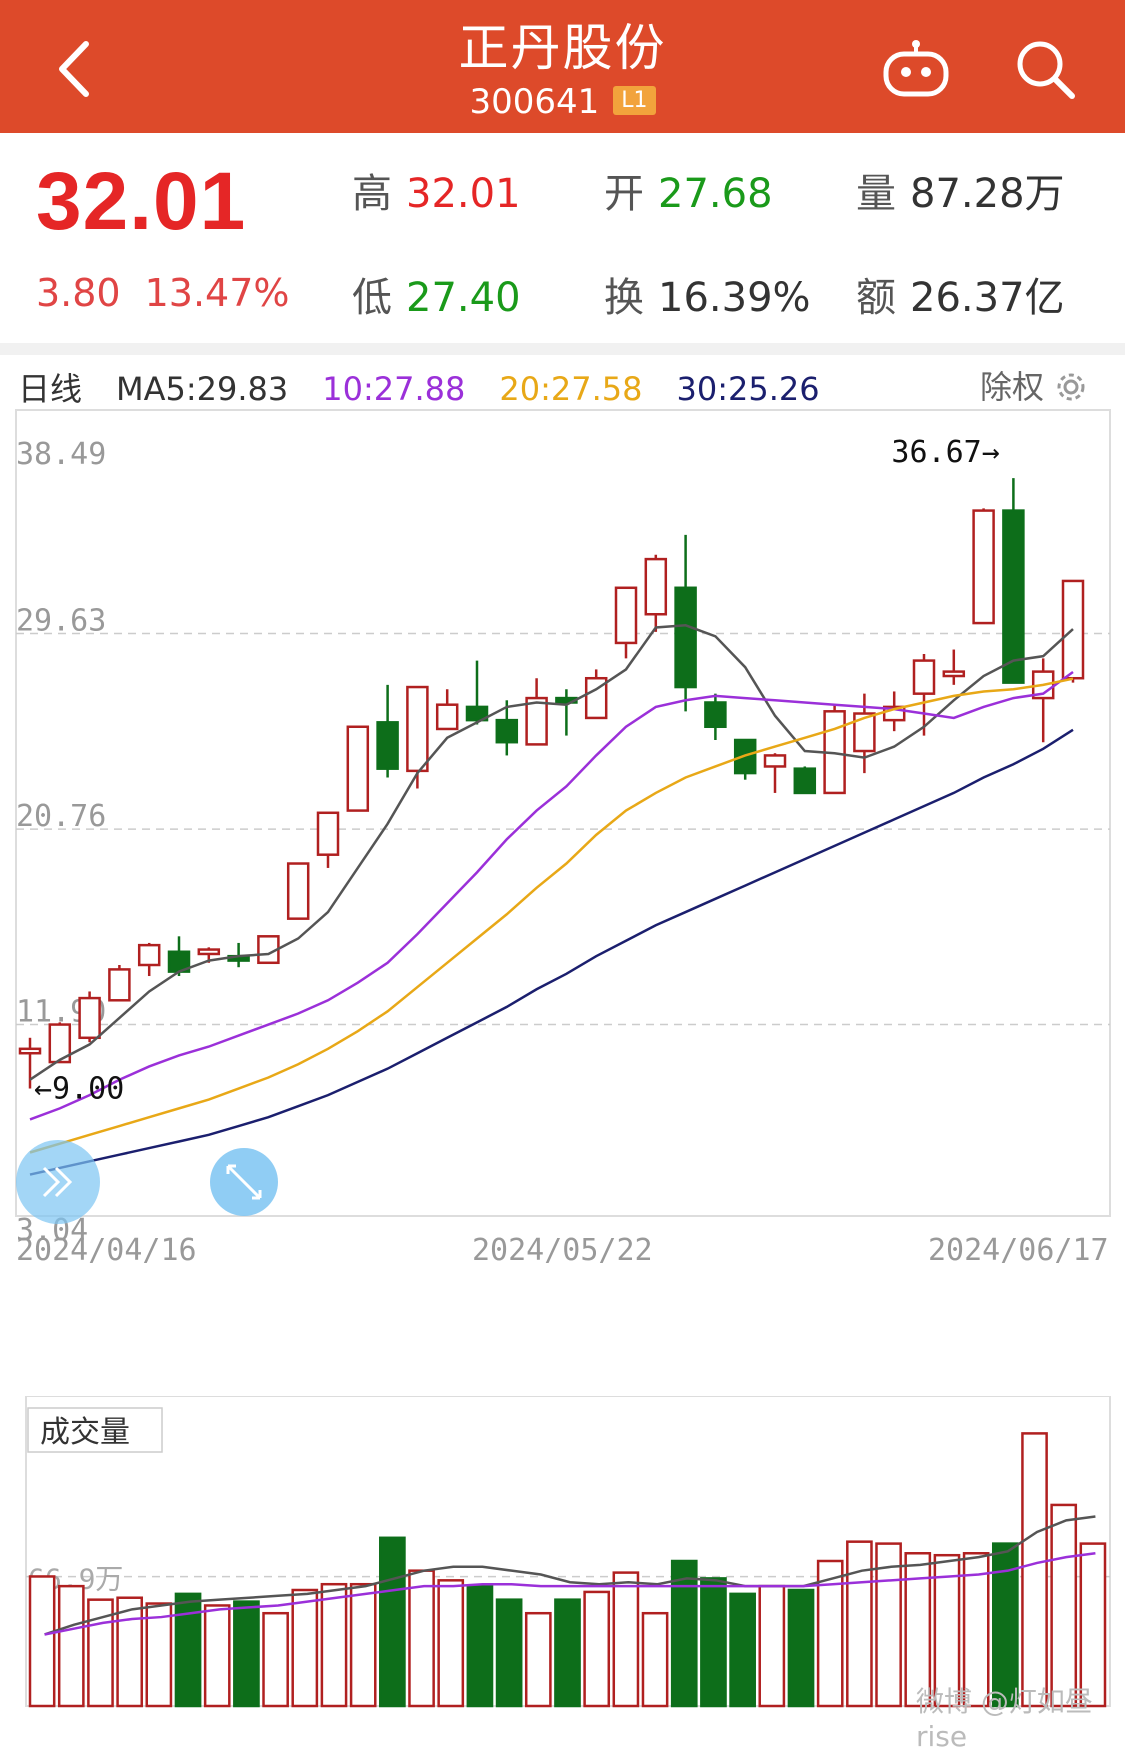 This screenshot has height=1753, width=1125. What do you see at coordinates (987, 194) in the screenshot?
I see `stat-volume-value: 87.28万` at bounding box center [987, 194].